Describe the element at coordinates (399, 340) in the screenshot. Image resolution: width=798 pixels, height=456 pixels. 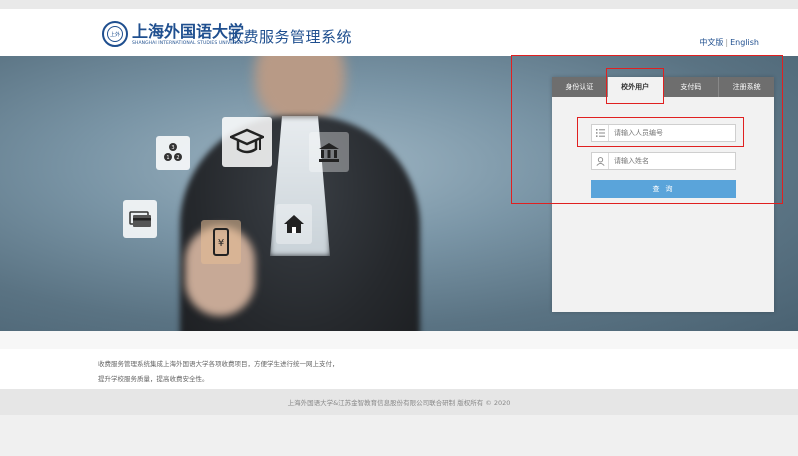
I see `banner-underline` at that location.